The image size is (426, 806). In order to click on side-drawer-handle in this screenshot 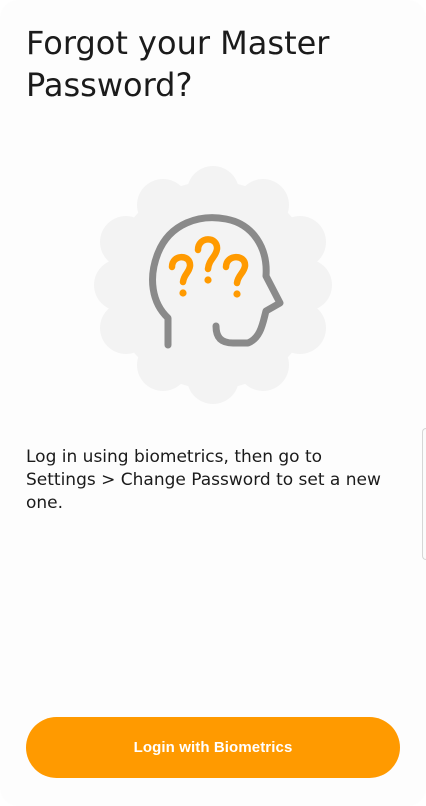, I will do `click(424, 494)`.